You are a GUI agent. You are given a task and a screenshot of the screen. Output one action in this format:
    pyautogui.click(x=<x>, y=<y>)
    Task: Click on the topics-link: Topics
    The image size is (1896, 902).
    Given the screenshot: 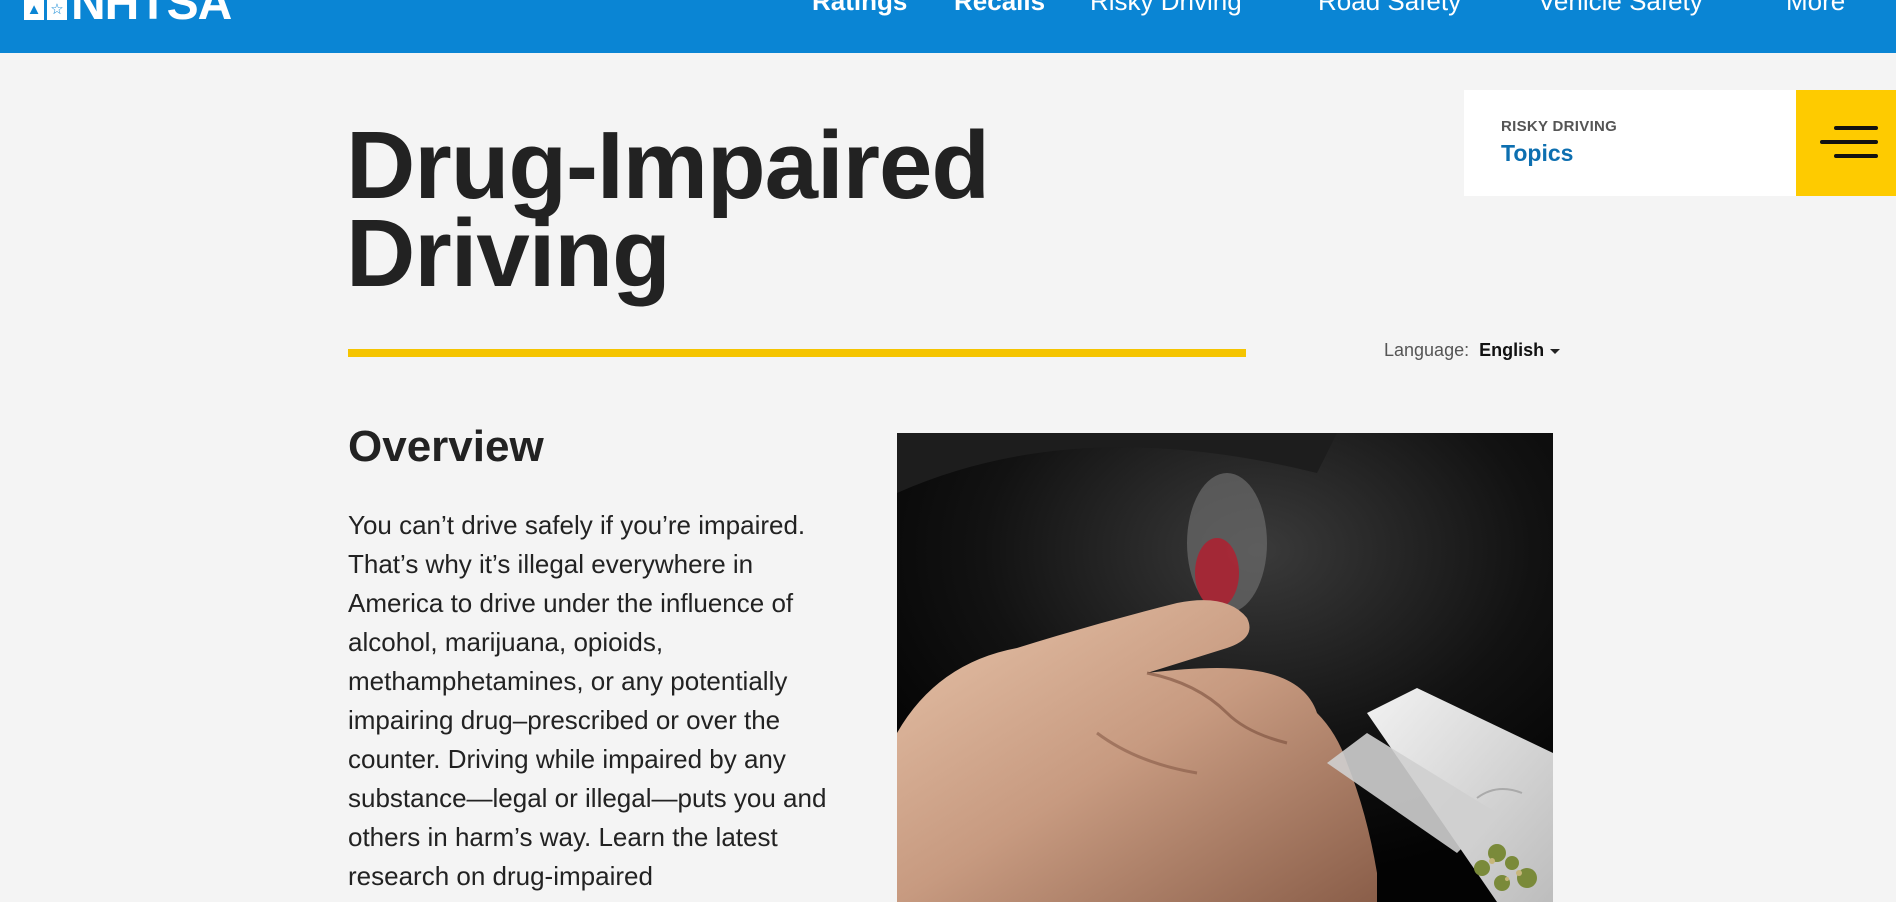 What is the action you would take?
    pyautogui.click(x=1537, y=153)
    